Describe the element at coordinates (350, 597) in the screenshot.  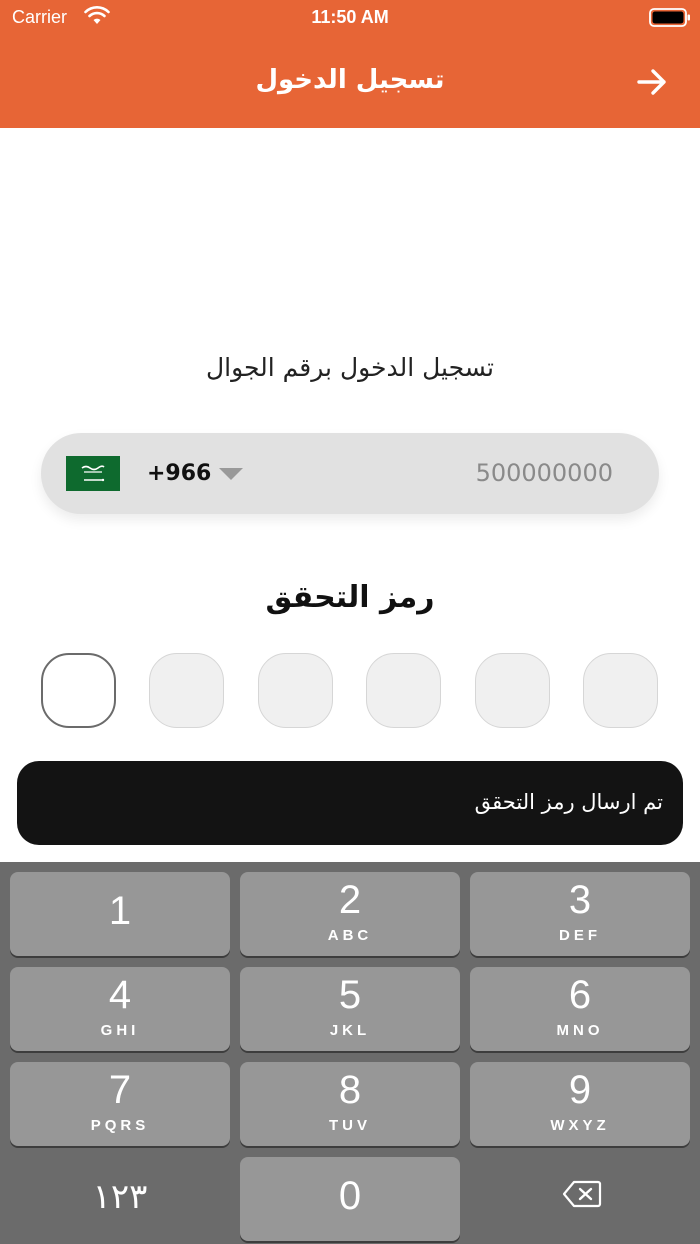
I see `otp-title: رمز التحقق` at that location.